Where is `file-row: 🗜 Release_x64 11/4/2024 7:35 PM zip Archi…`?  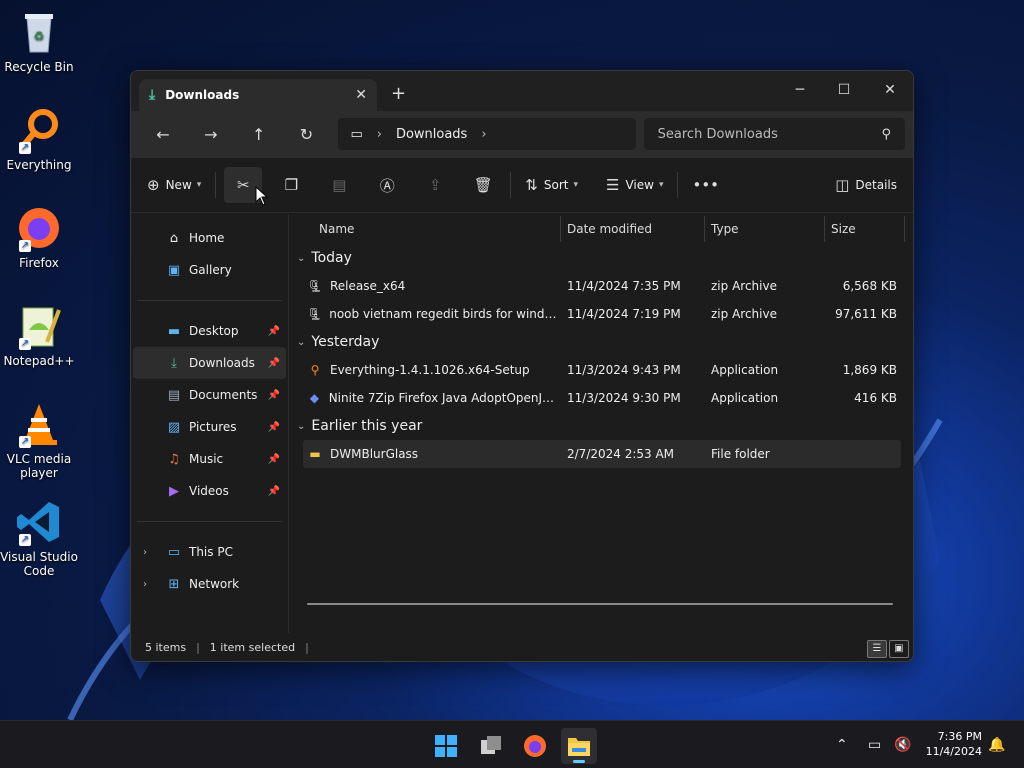 file-row: 🗜 Release_x64 11/4/2024 7:35 PM zip Archi… is located at coordinates (602, 286).